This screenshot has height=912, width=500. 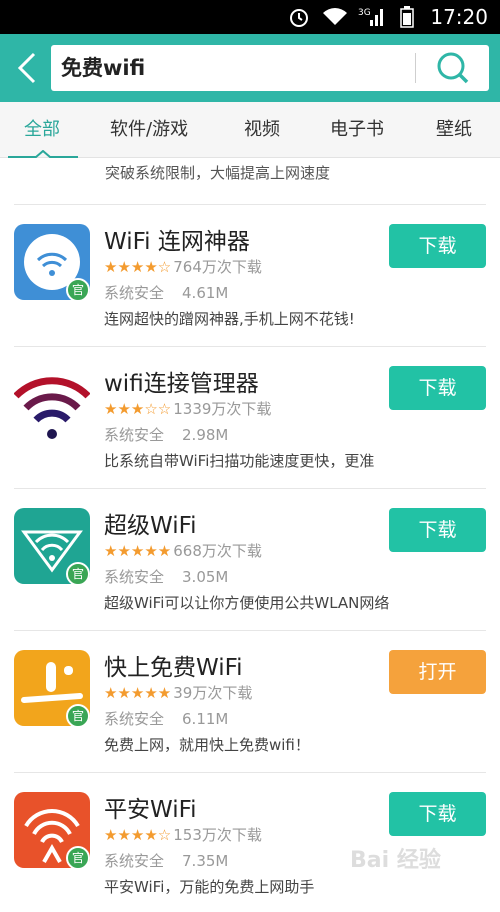 I want to click on status-bar: 3G 17:20, so click(x=250, y=17).